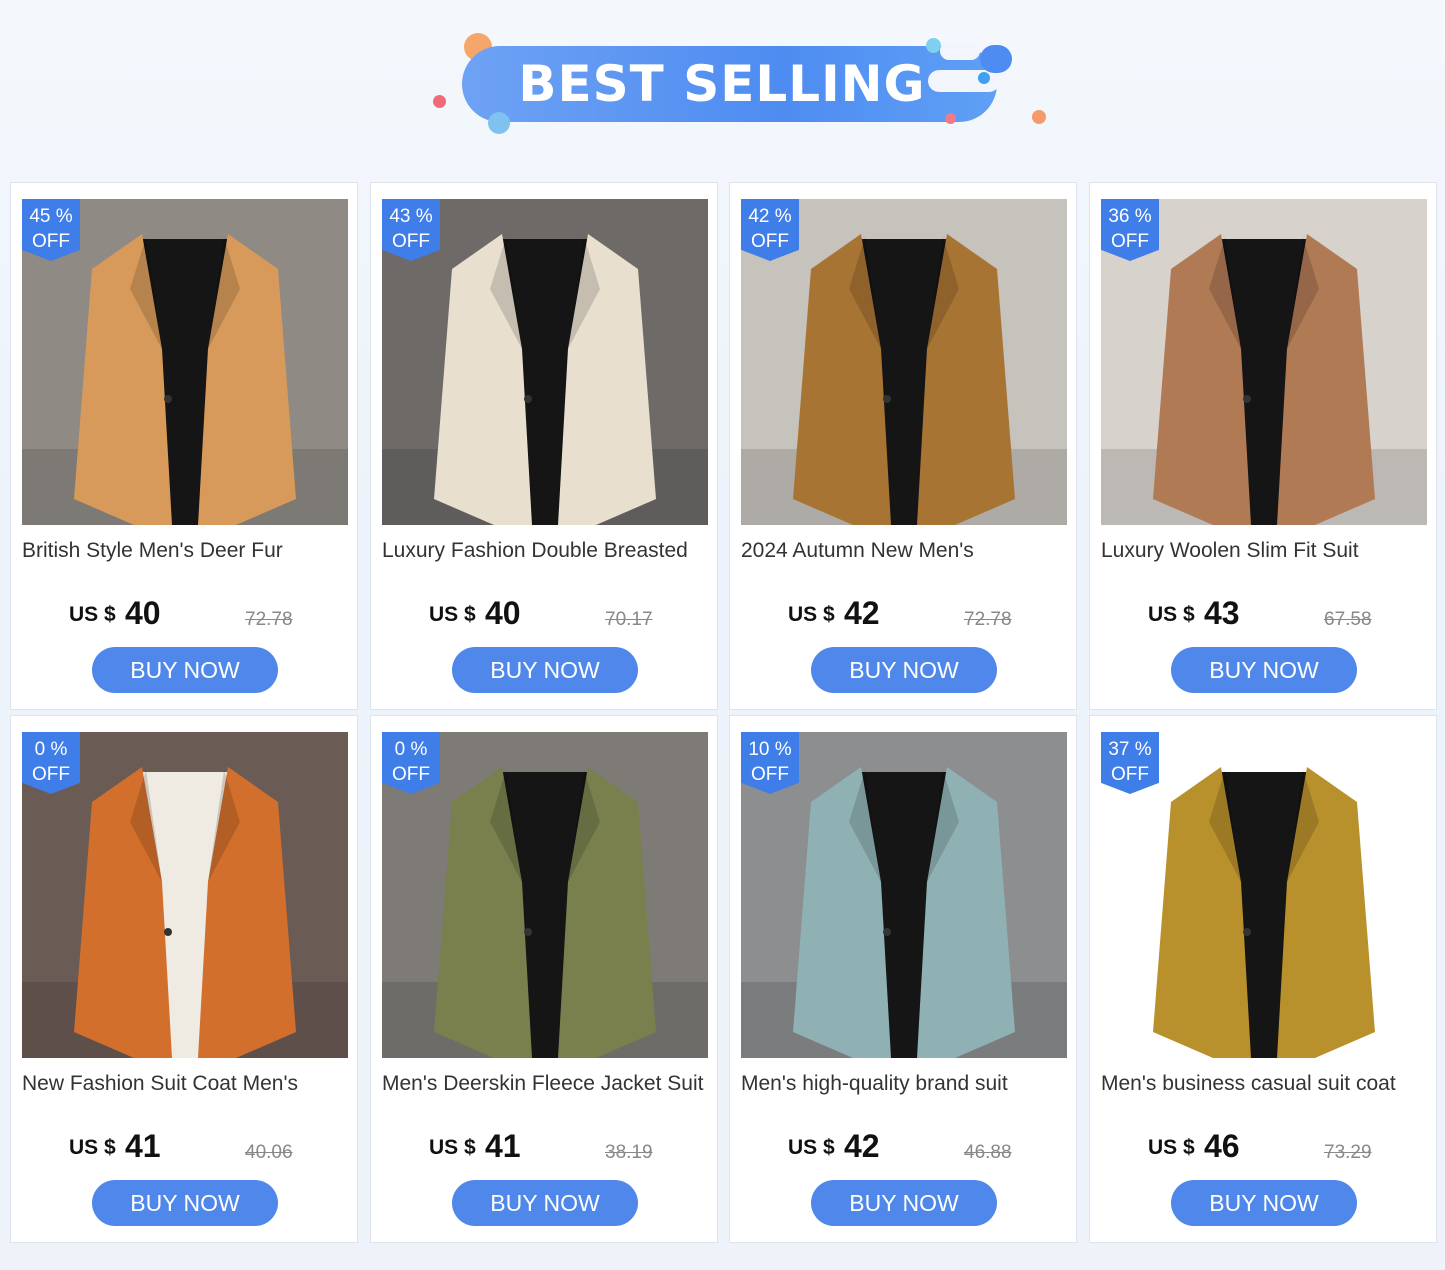 The image size is (1445, 1270). What do you see at coordinates (629, 619) in the screenshot?
I see `original-price: 70.17` at bounding box center [629, 619].